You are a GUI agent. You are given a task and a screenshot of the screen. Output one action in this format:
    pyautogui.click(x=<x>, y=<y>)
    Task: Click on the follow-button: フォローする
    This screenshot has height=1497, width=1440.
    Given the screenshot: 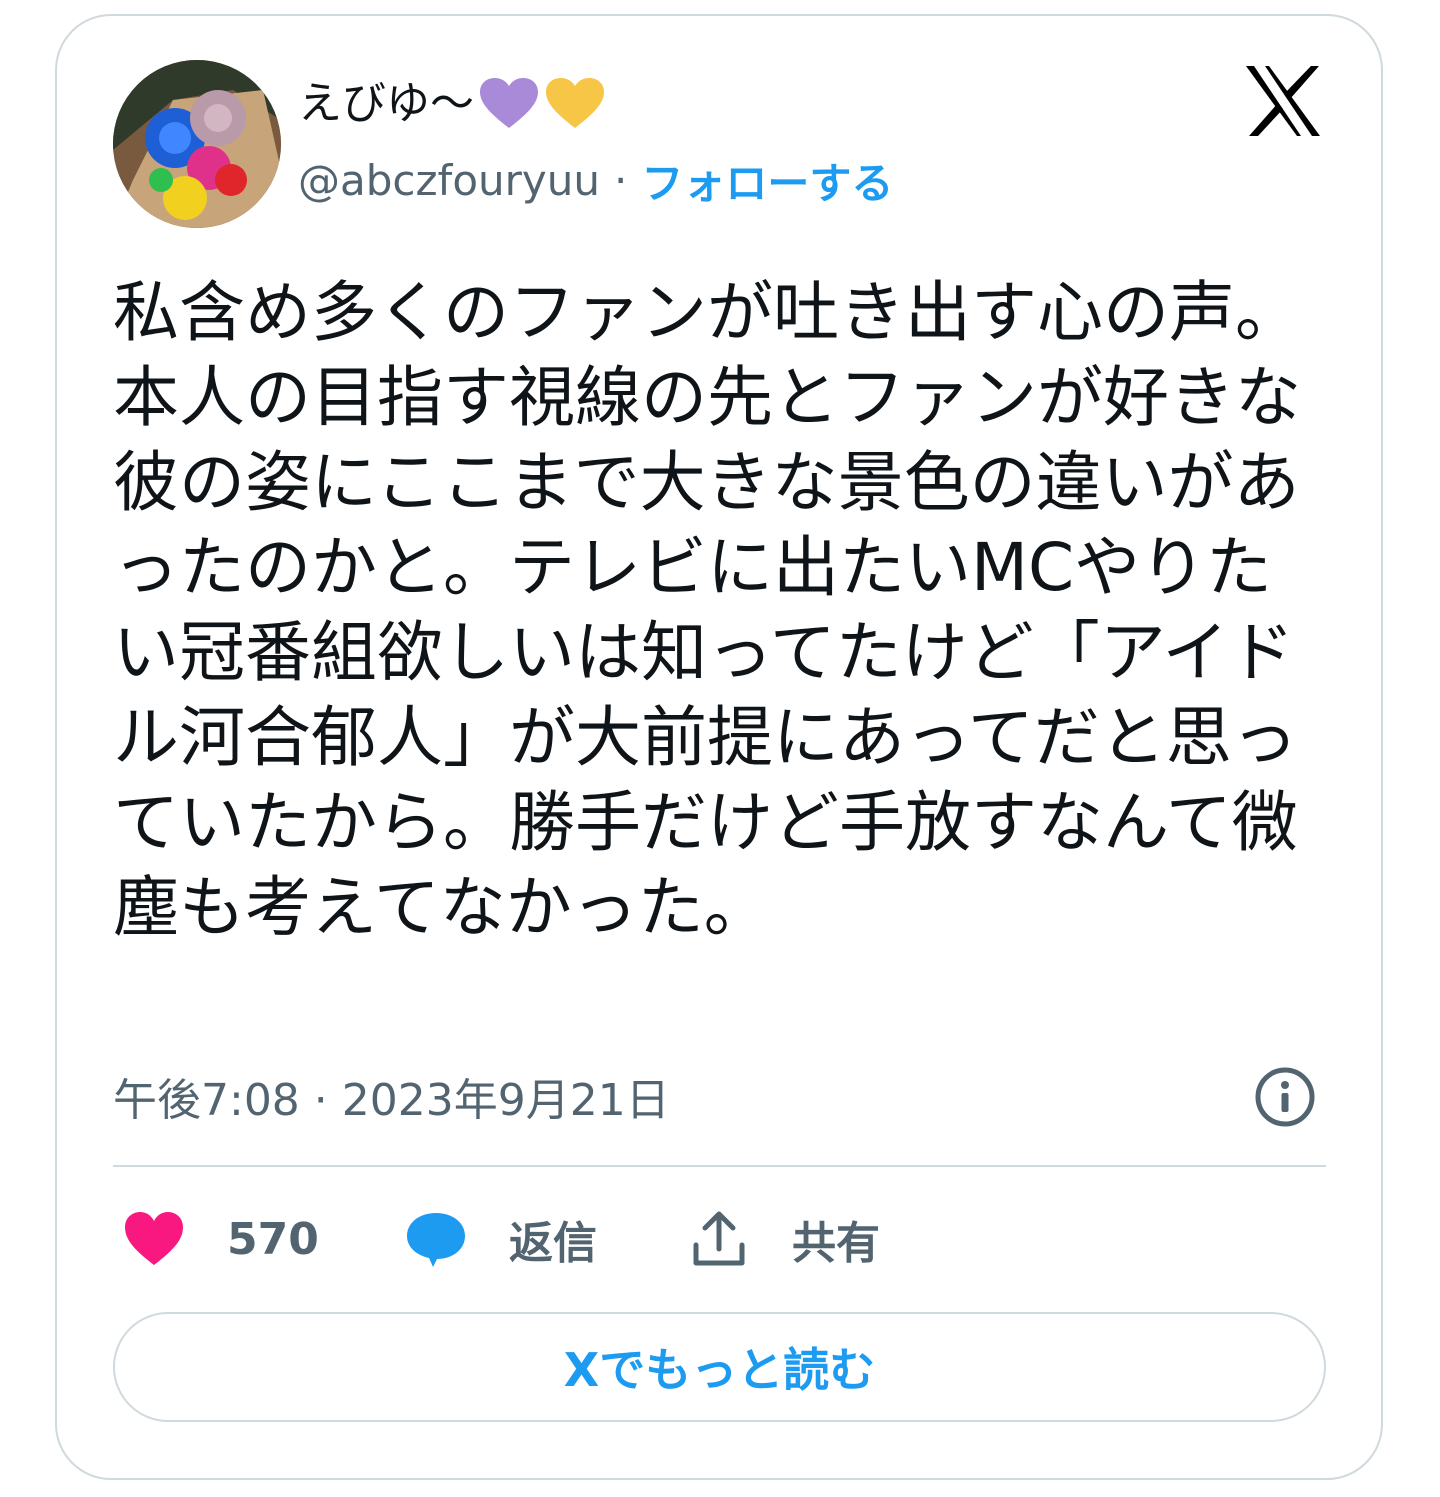 What is the action you would take?
    pyautogui.click(x=767, y=180)
    